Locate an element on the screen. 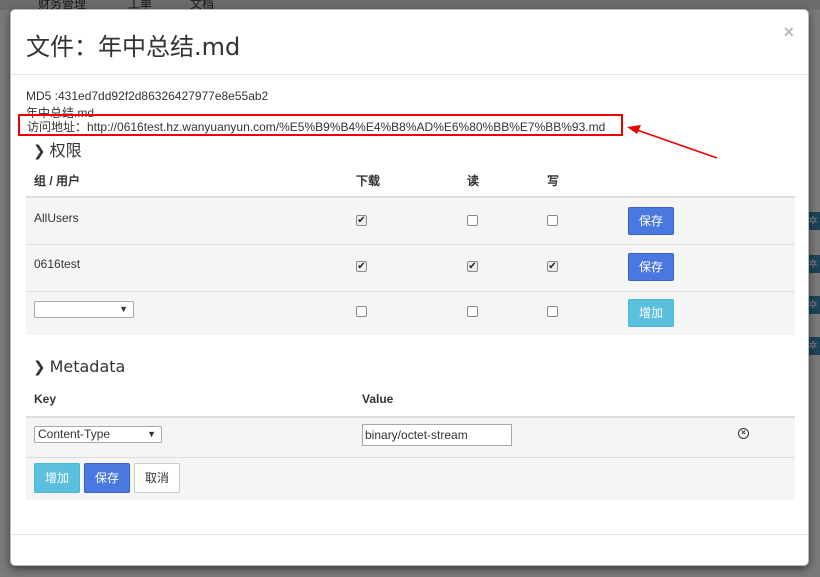  write-checkbox: ✔ is located at coordinates (552, 266).